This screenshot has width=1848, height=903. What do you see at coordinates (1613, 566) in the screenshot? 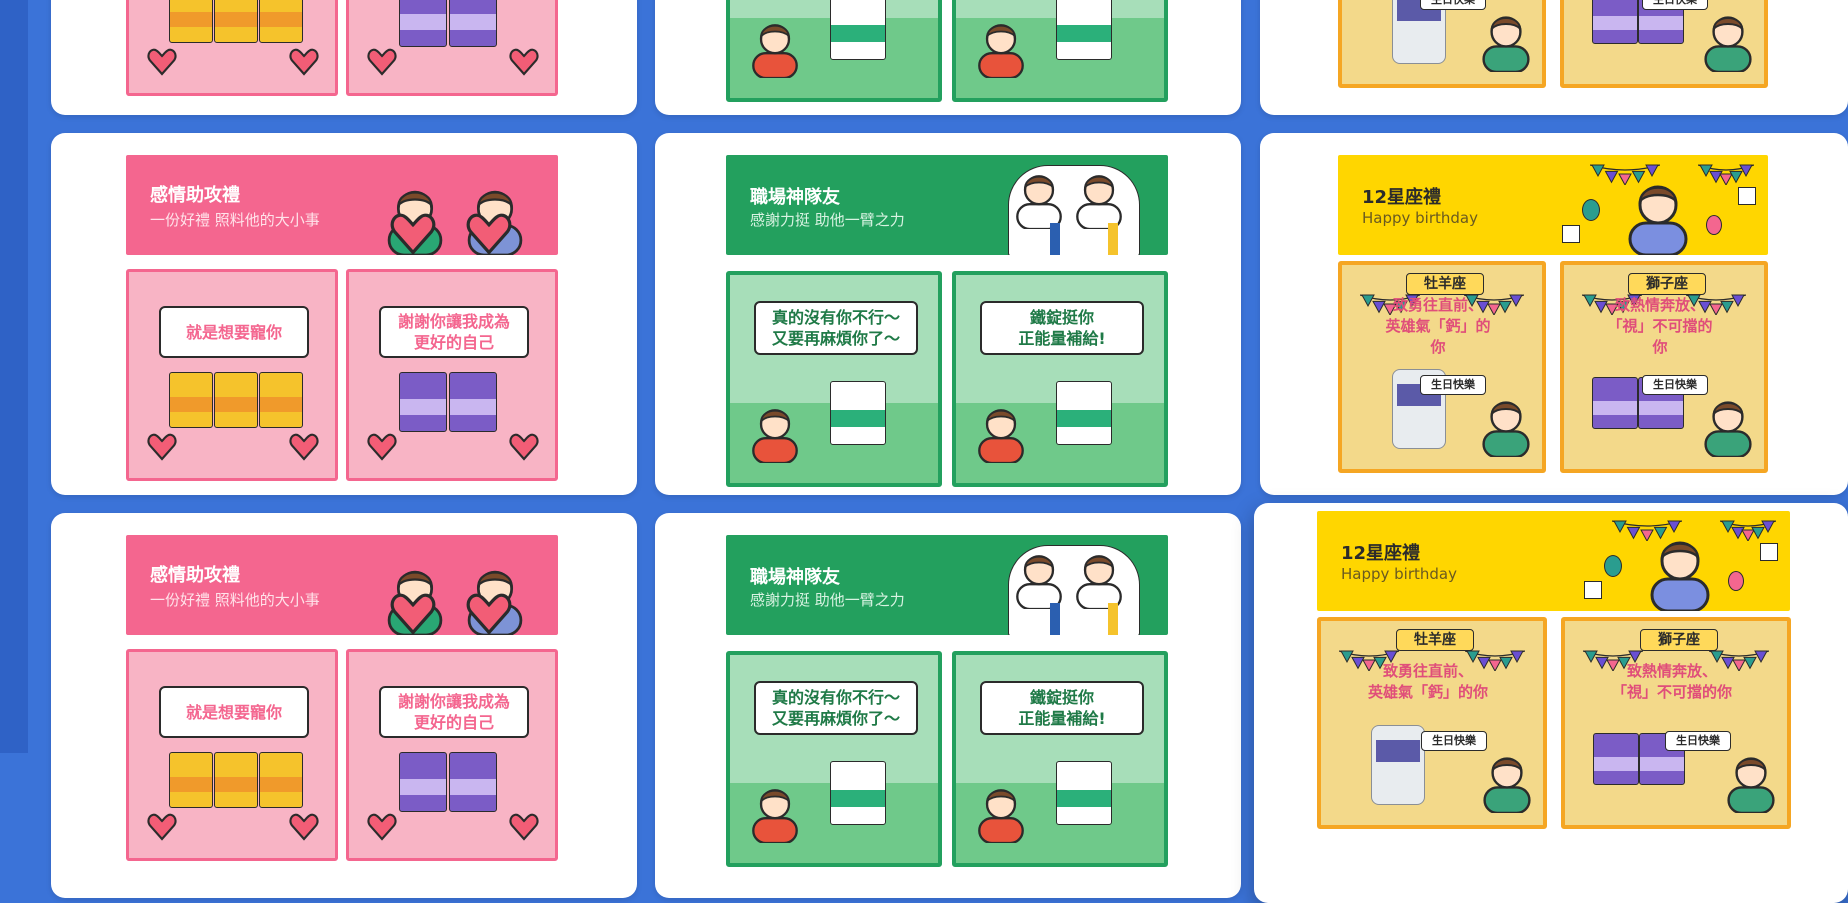
I see `balloon-icon` at bounding box center [1613, 566].